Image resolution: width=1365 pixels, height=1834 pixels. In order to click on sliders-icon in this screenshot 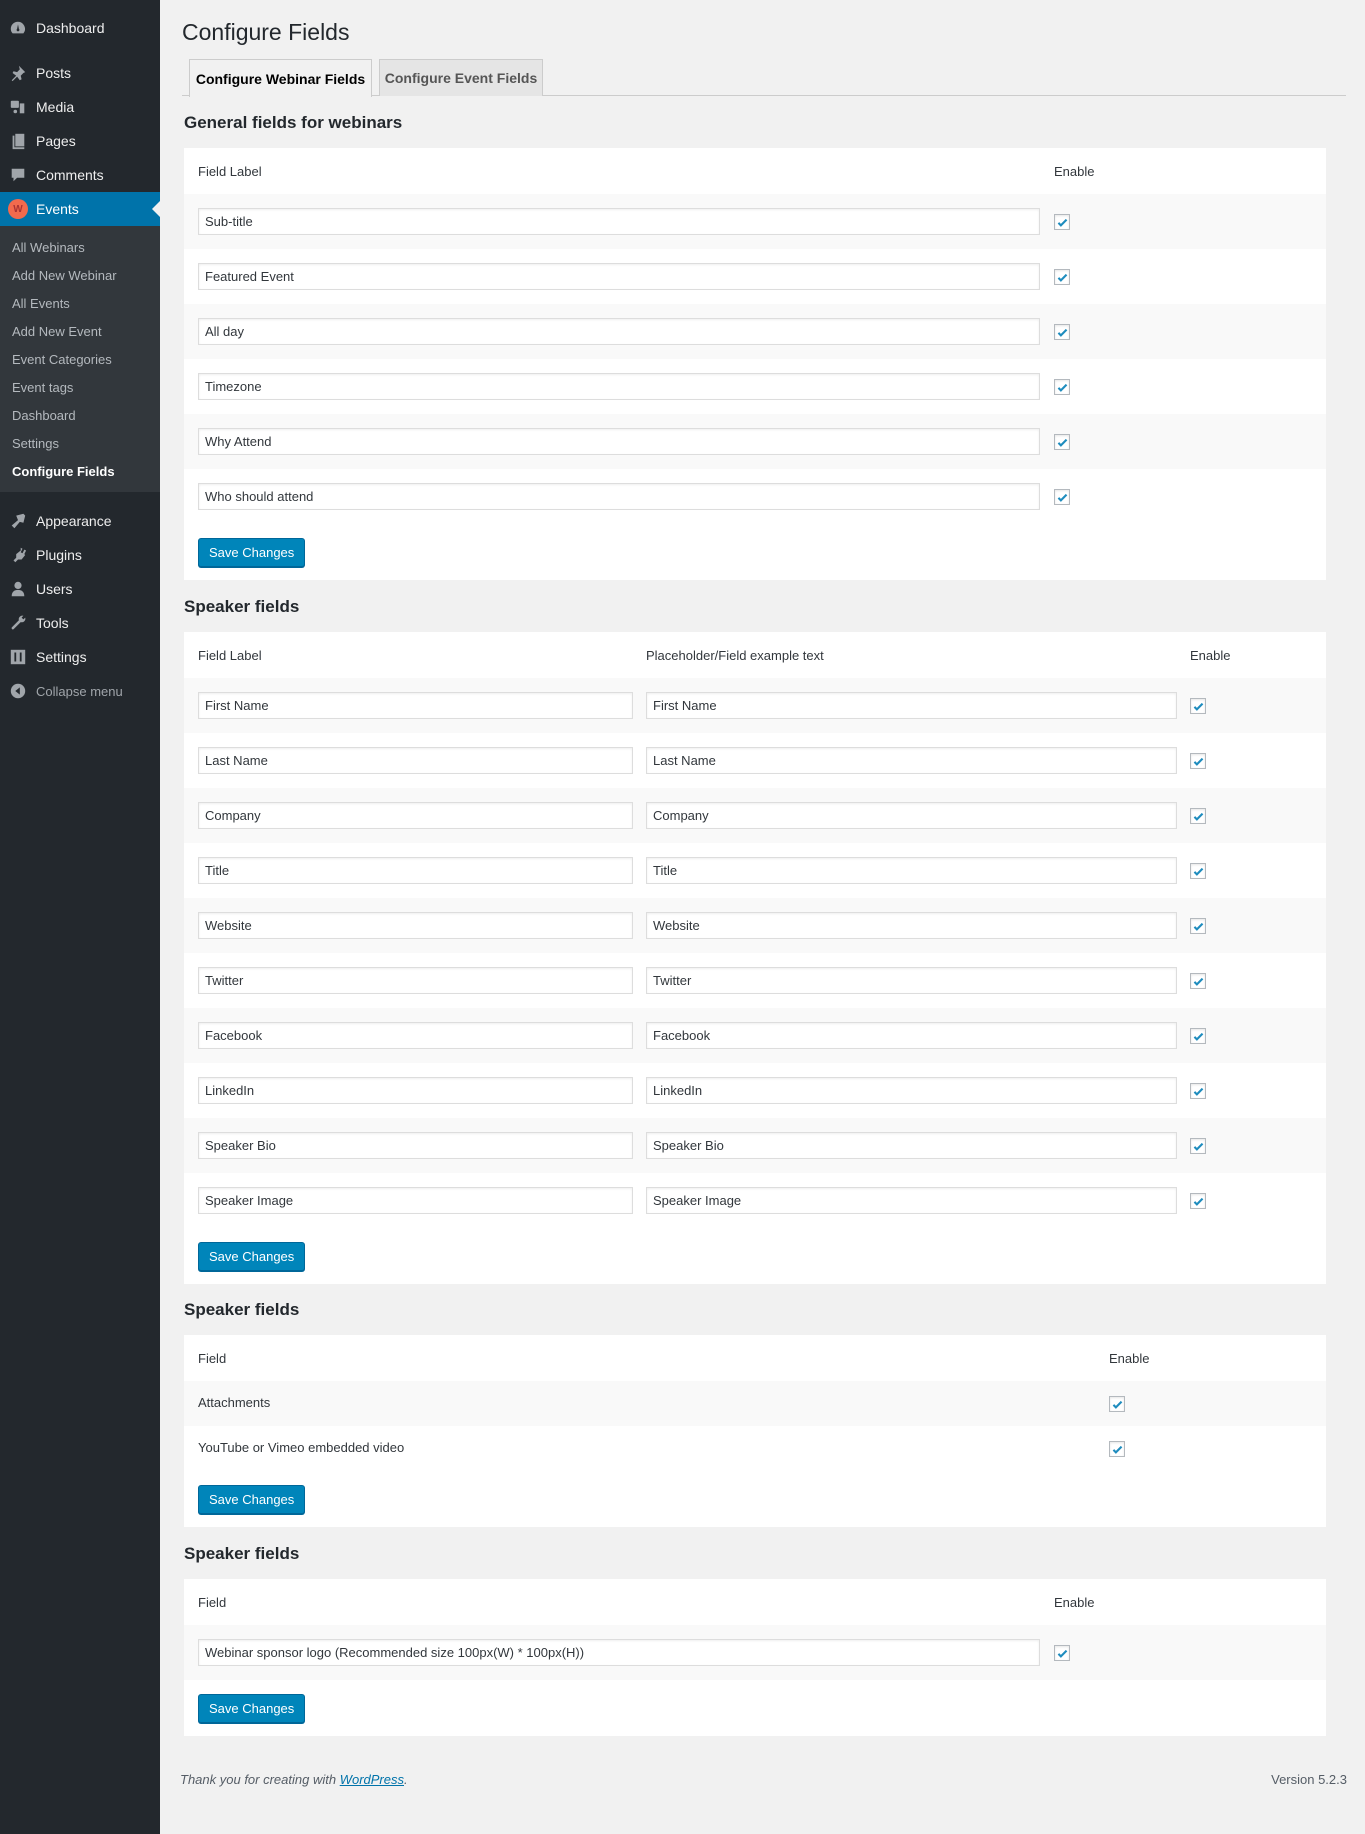, I will do `click(18, 657)`.